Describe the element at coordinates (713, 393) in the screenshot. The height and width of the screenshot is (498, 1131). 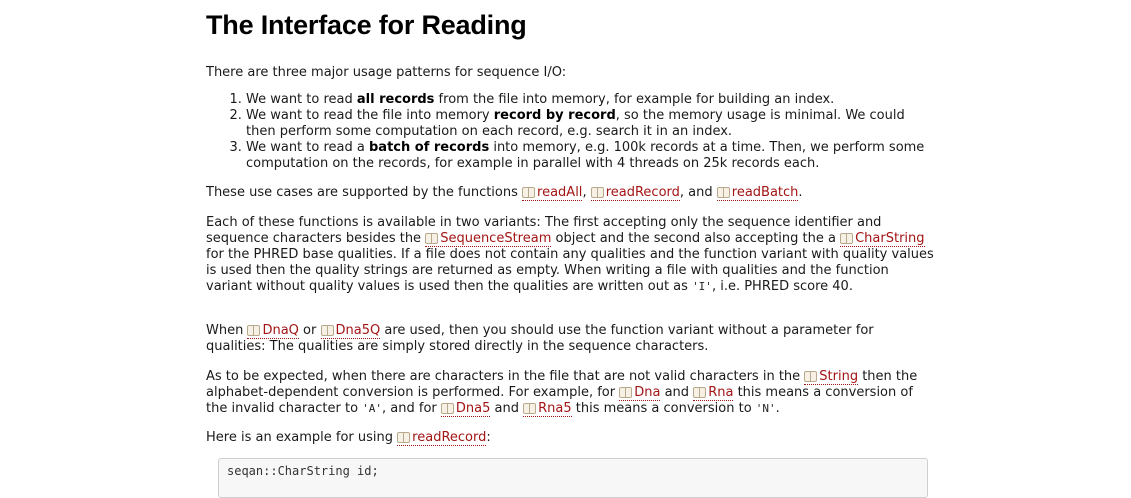
I see `link-rna: Rna` at that location.